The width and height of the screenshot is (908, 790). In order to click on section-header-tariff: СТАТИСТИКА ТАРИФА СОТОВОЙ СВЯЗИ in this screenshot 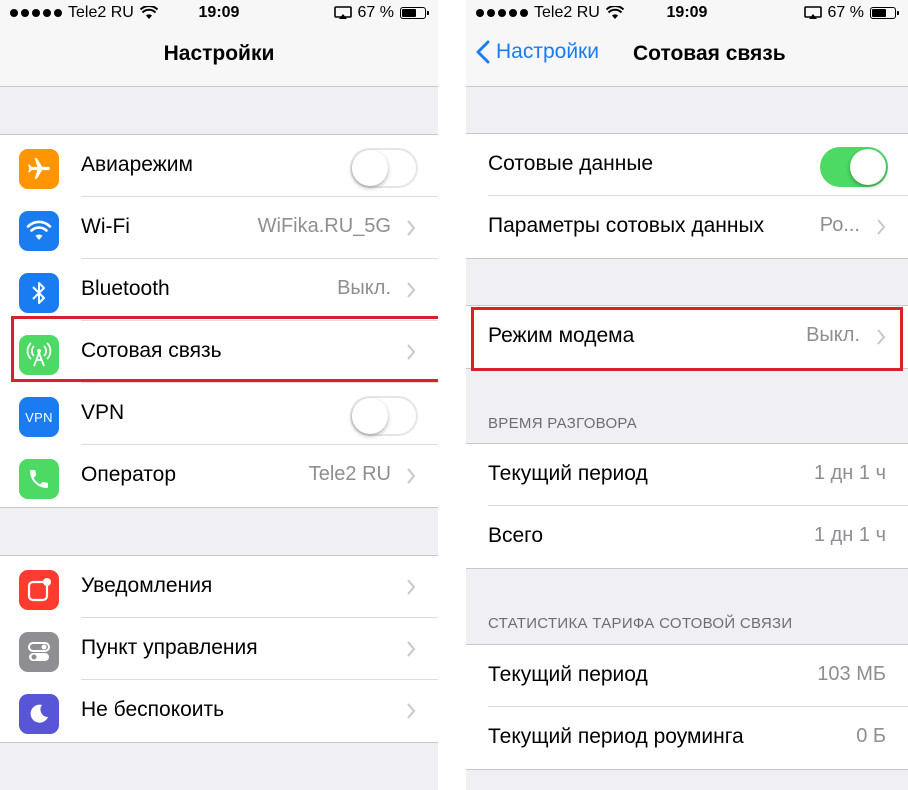, I will do `click(640, 623)`.